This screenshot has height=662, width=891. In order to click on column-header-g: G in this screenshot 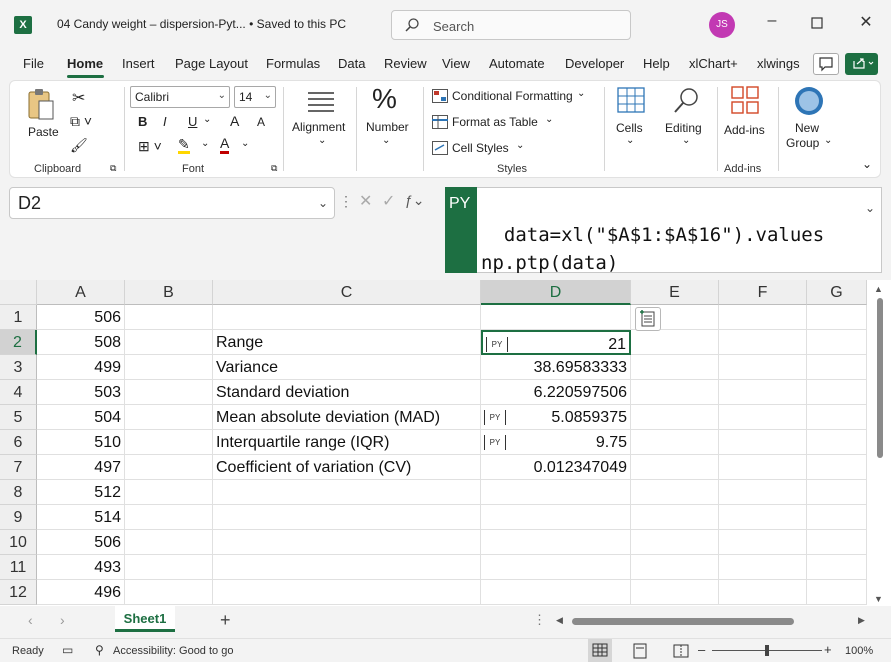, I will do `click(837, 292)`.